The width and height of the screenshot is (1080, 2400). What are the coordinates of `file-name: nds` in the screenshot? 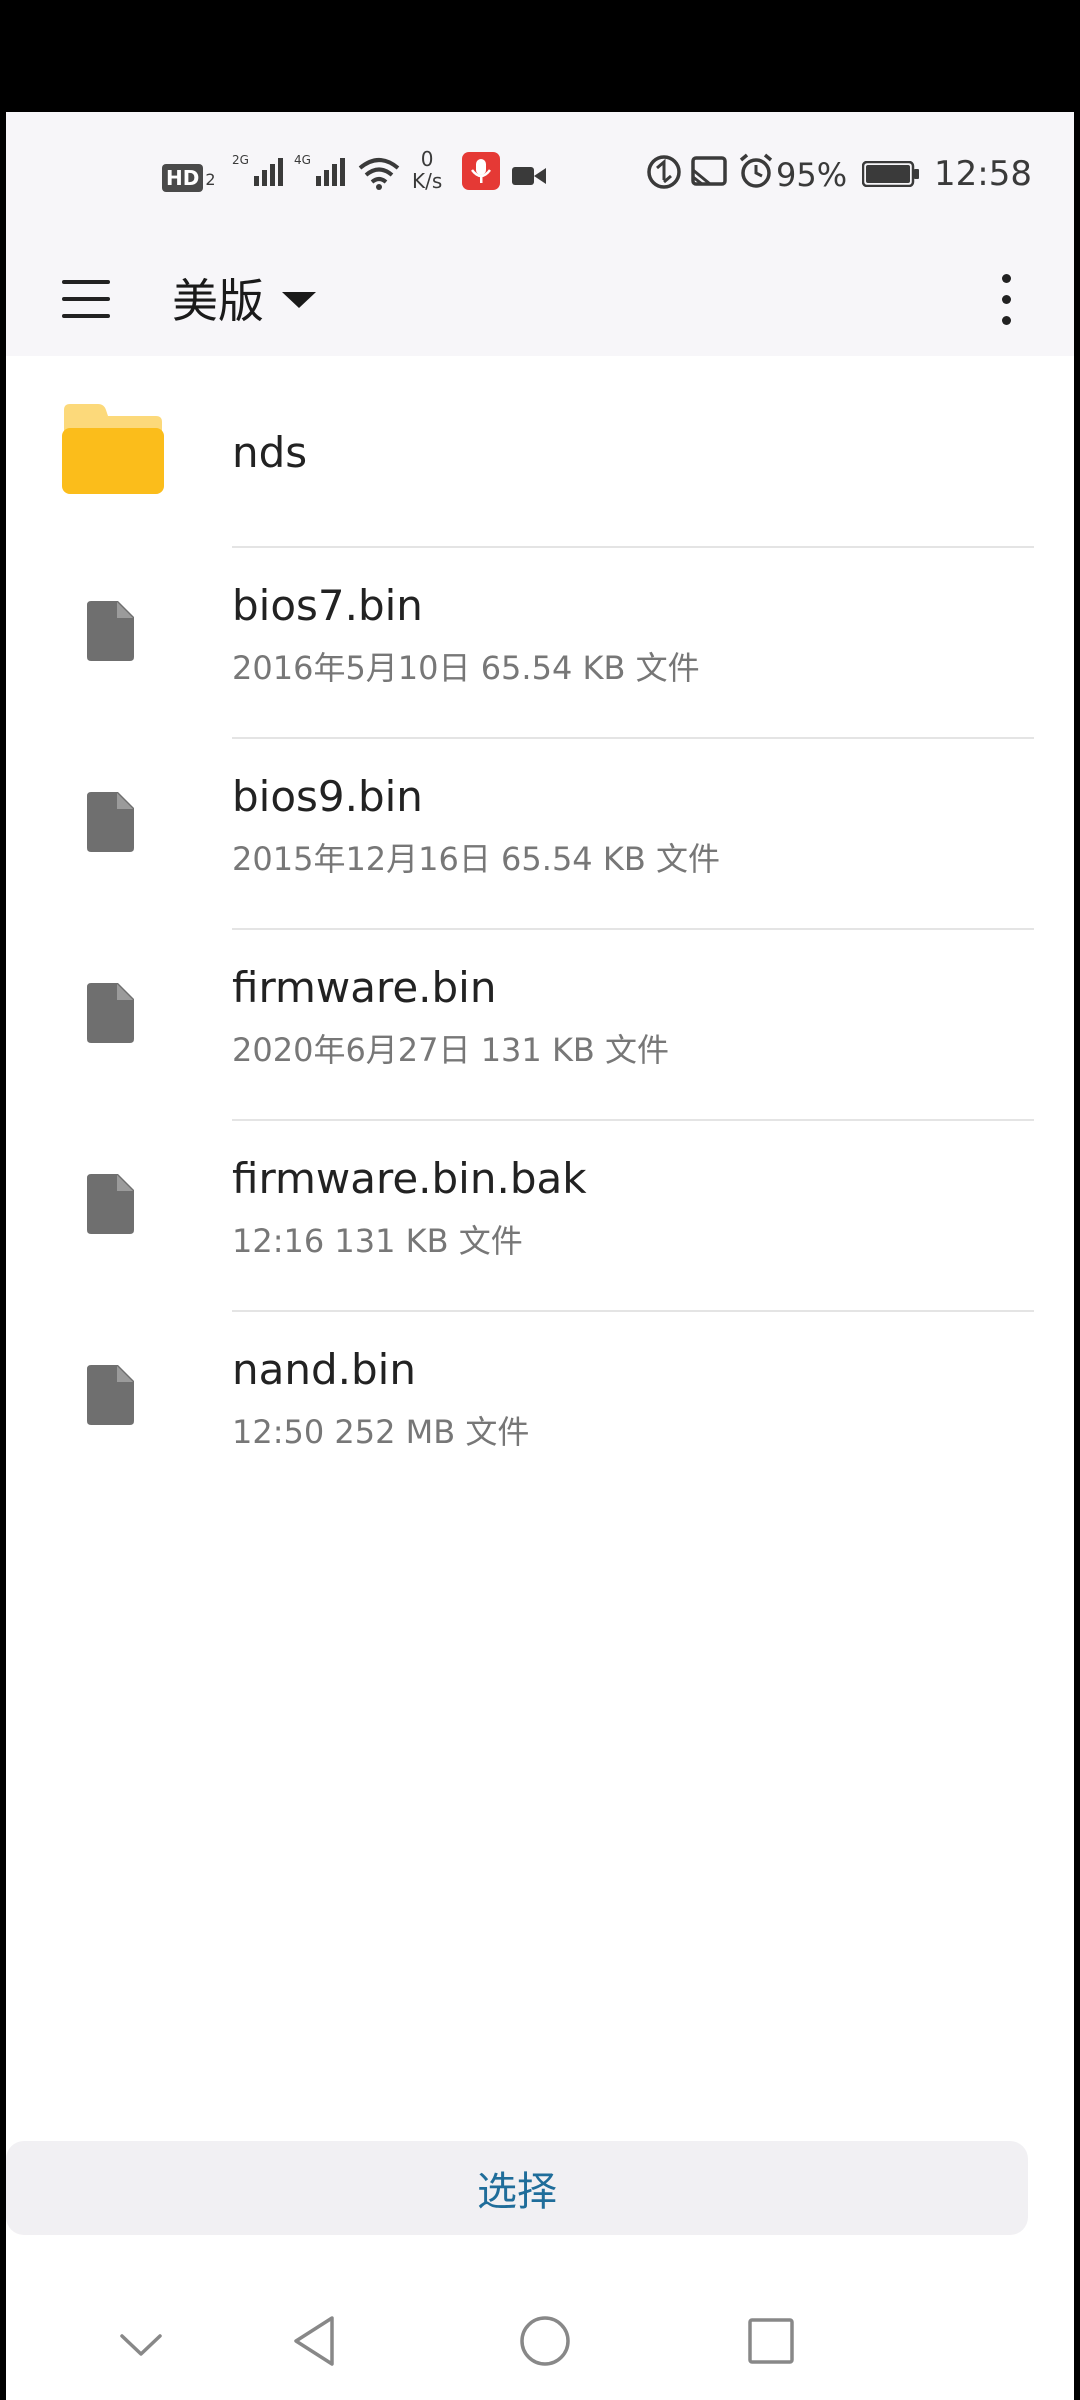 It's located at (270, 452).